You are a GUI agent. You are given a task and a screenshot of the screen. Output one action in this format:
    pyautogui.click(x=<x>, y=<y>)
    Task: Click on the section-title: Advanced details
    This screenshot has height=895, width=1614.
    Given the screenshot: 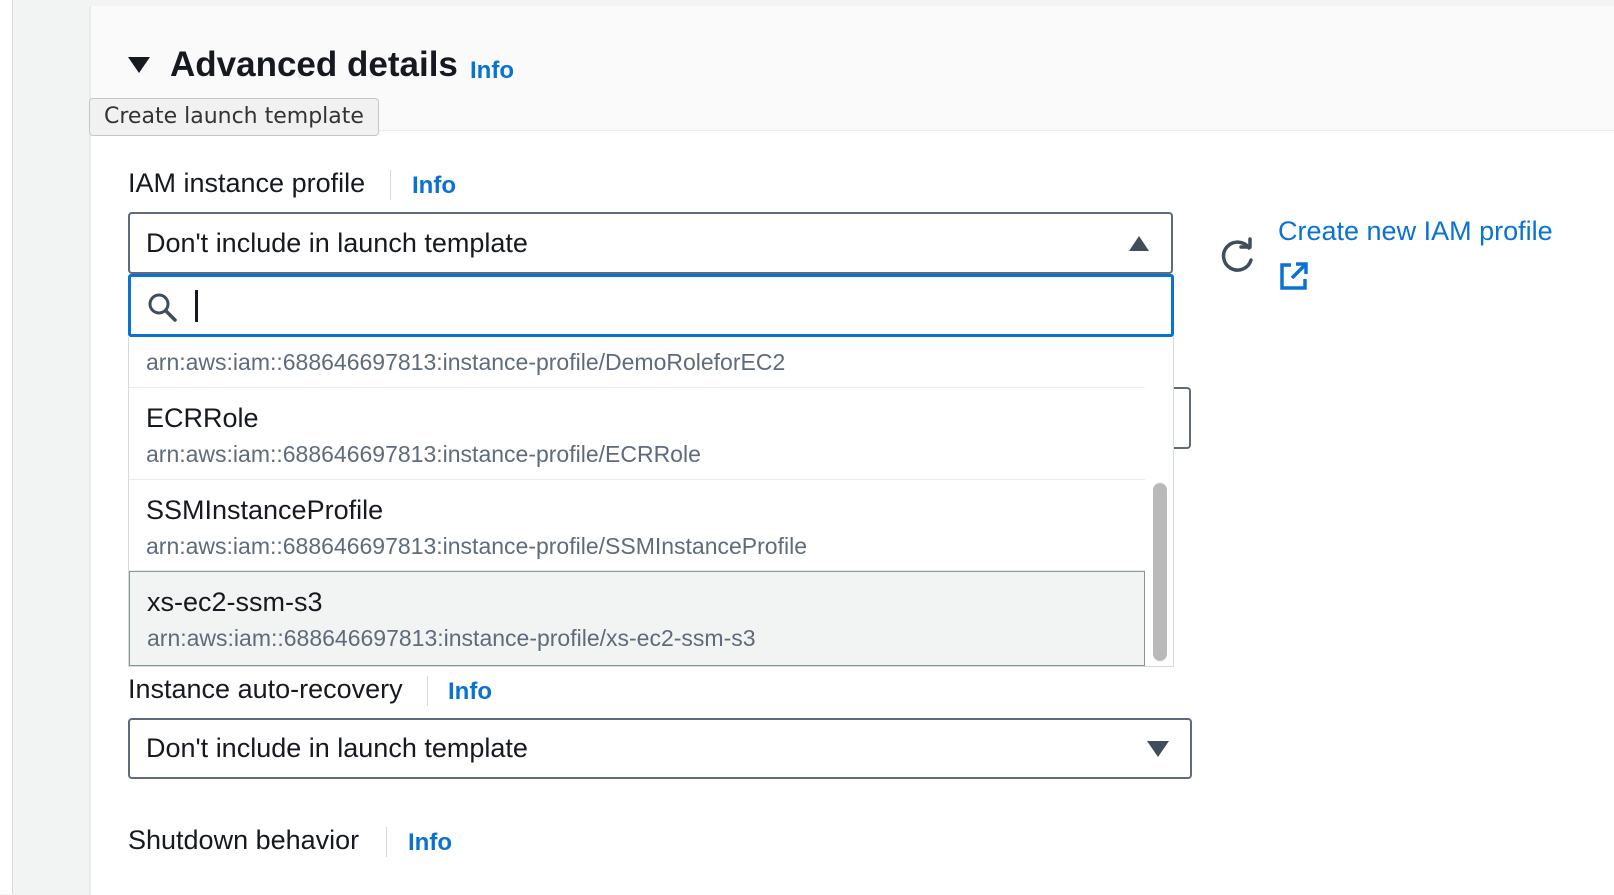 What is the action you would take?
    pyautogui.click(x=314, y=64)
    